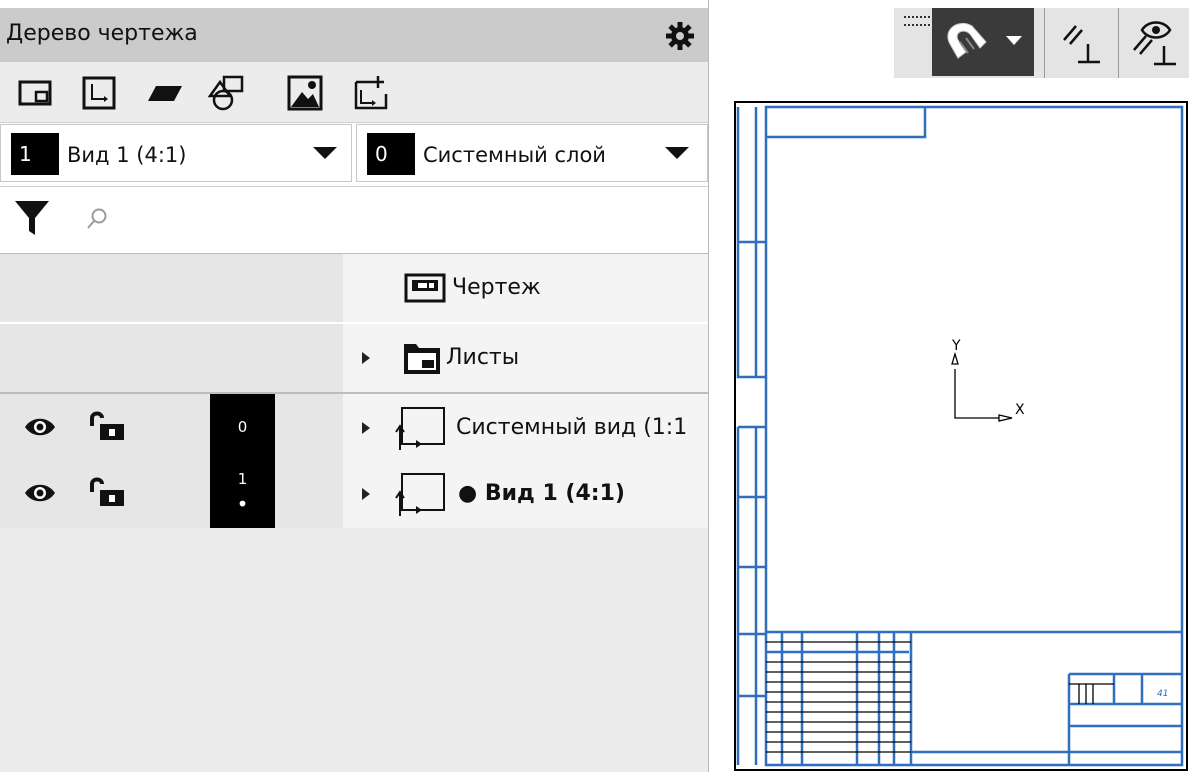  I want to click on filter-icon, so click(32, 218).